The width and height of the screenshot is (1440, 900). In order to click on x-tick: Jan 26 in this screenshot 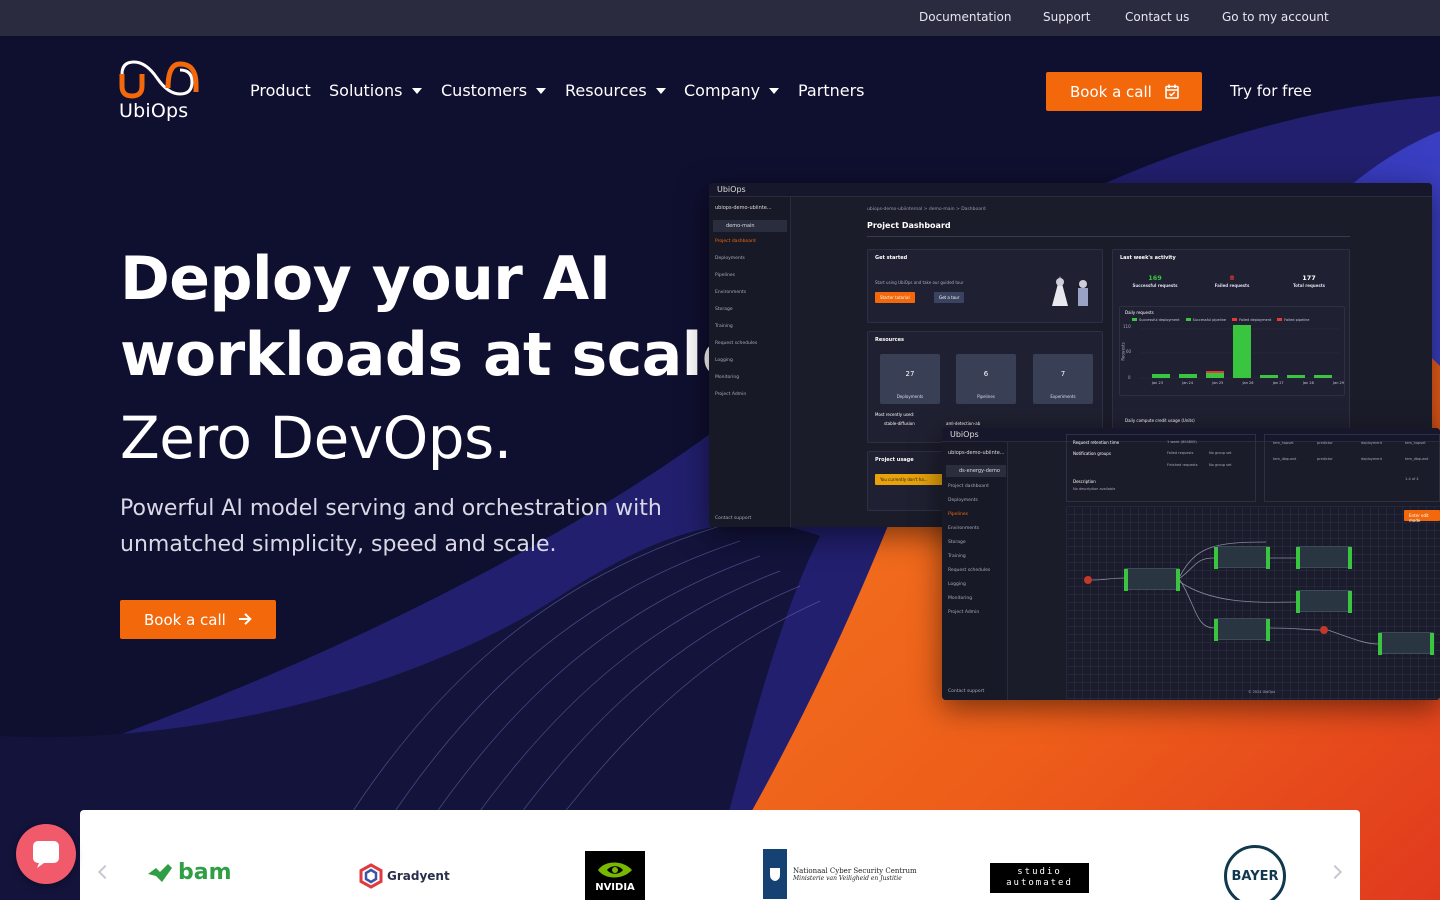, I will do `click(1248, 383)`.